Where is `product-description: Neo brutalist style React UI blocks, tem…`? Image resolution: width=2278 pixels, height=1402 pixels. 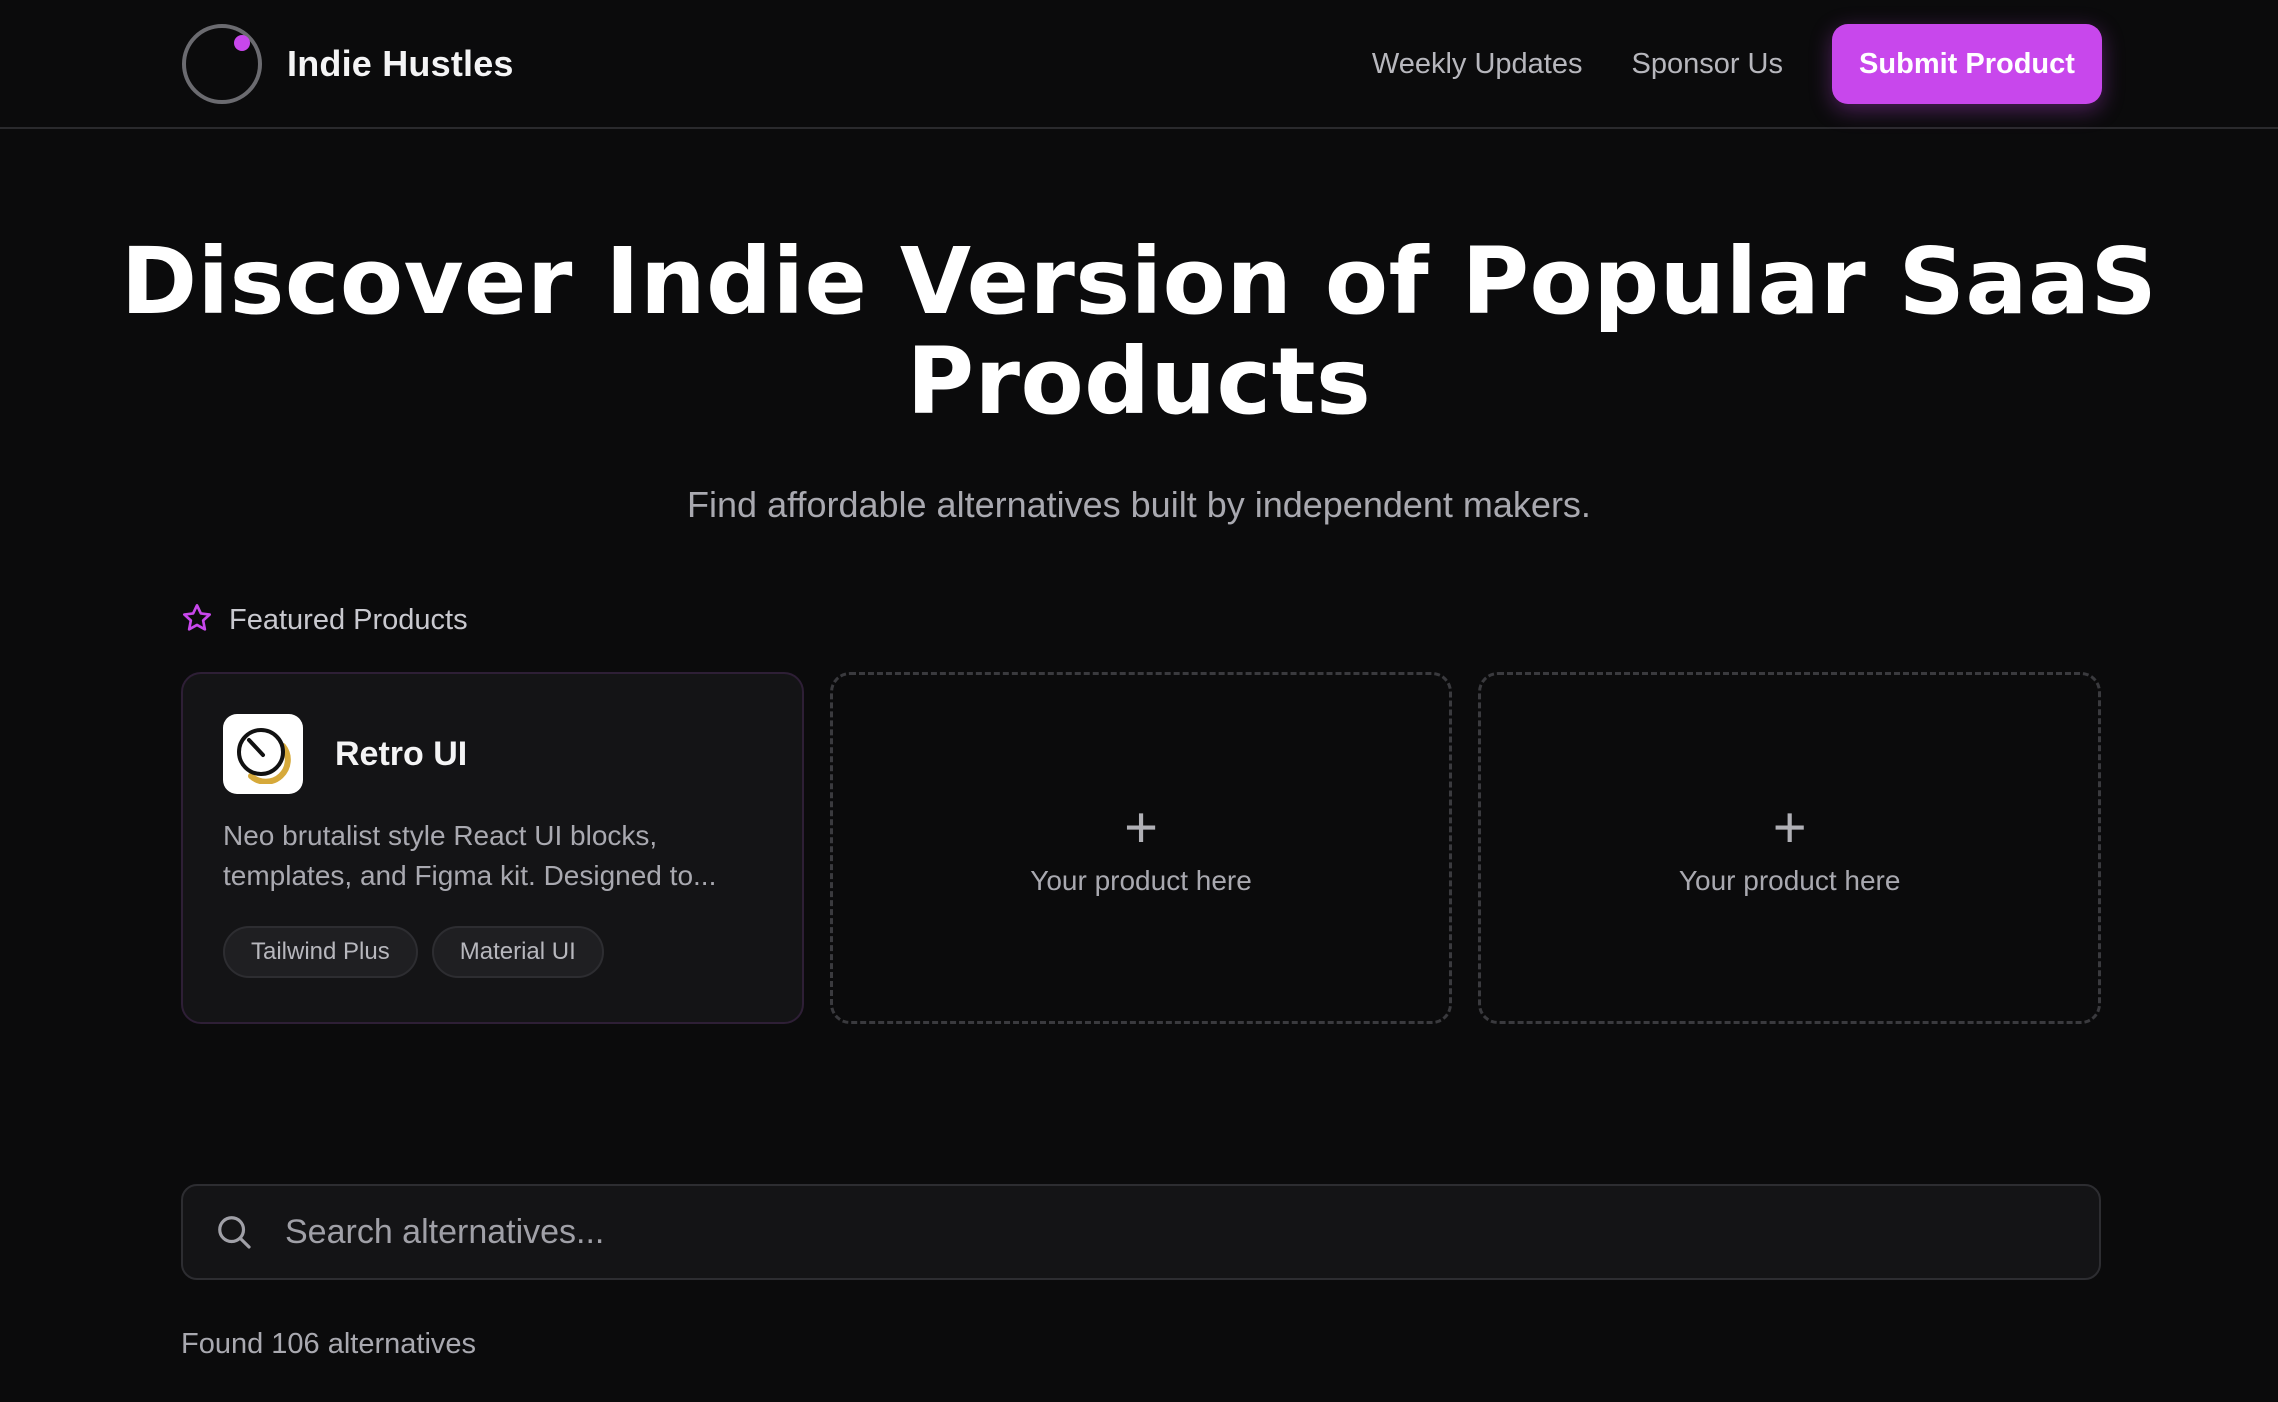
product-description: Neo brutalist style React UI blocks, tem… is located at coordinates (470, 855).